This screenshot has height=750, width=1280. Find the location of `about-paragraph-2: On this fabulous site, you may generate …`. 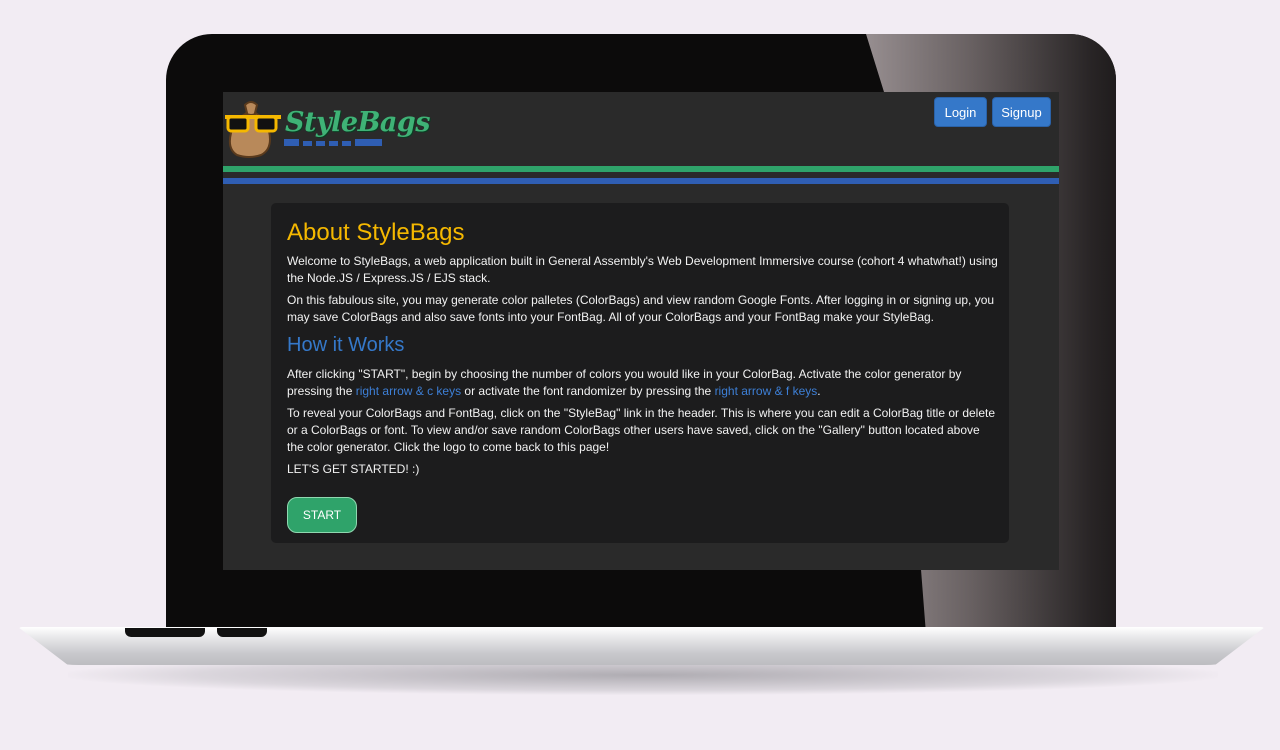

about-paragraph-2: On this fabulous site, you may generate … is located at coordinates (641, 308).